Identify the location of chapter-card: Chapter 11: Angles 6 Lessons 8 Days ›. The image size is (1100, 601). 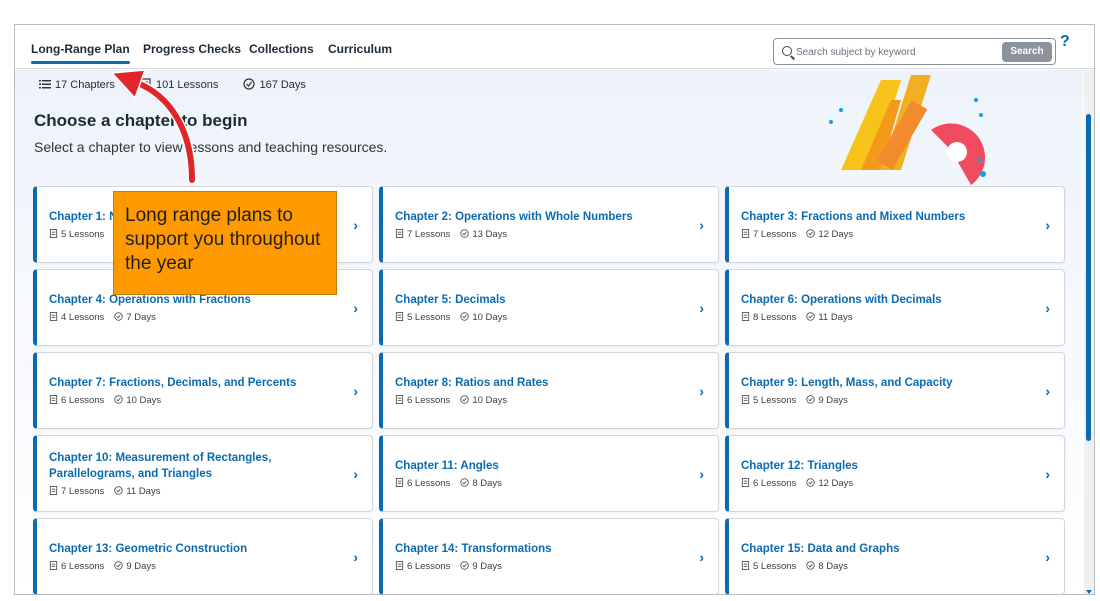
(549, 473).